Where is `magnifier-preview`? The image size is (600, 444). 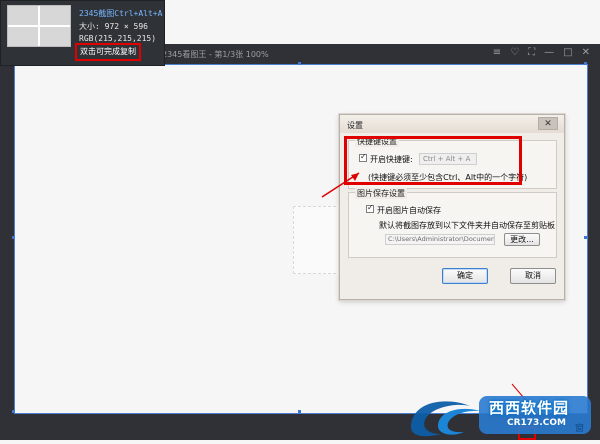
magnifier-preview is located at coordinates (39, 26).